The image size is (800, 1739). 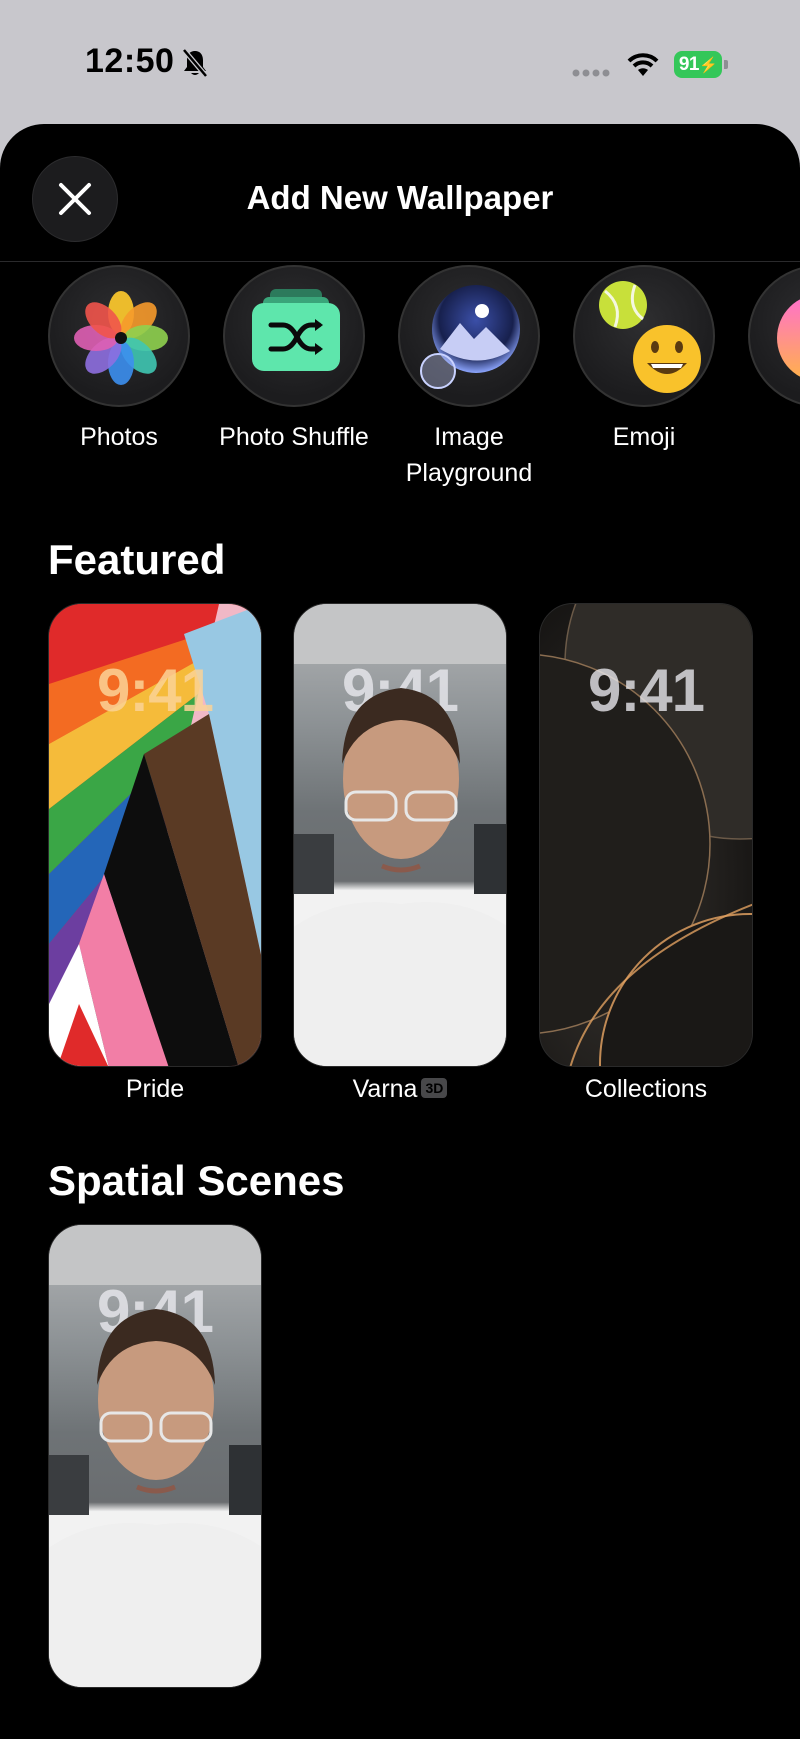 I want to click on bell-slash-icon, so click(x=195, y=63).